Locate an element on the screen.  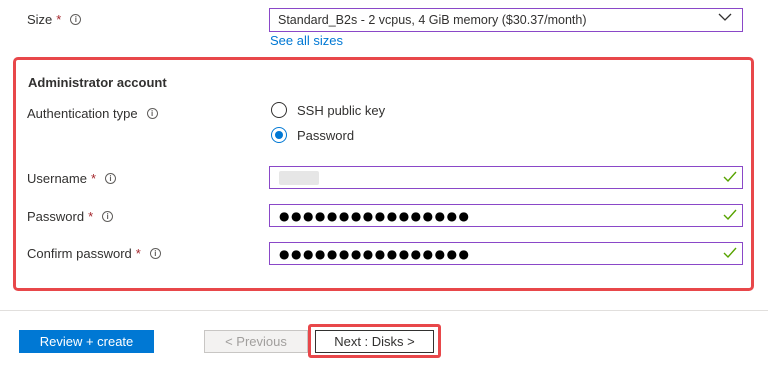
confirm-password-label: Confirm password * i is located at coordinates (94, 253).